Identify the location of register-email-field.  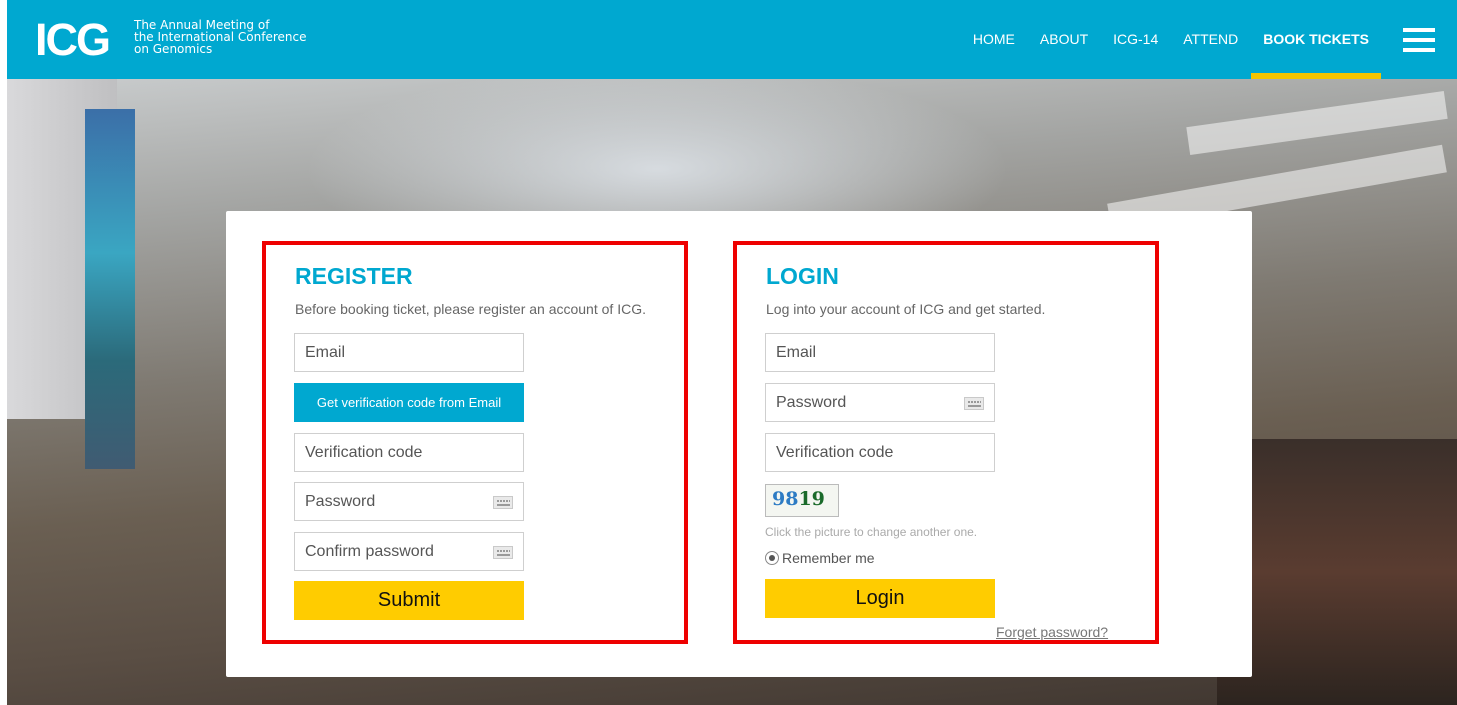
(409, 352).